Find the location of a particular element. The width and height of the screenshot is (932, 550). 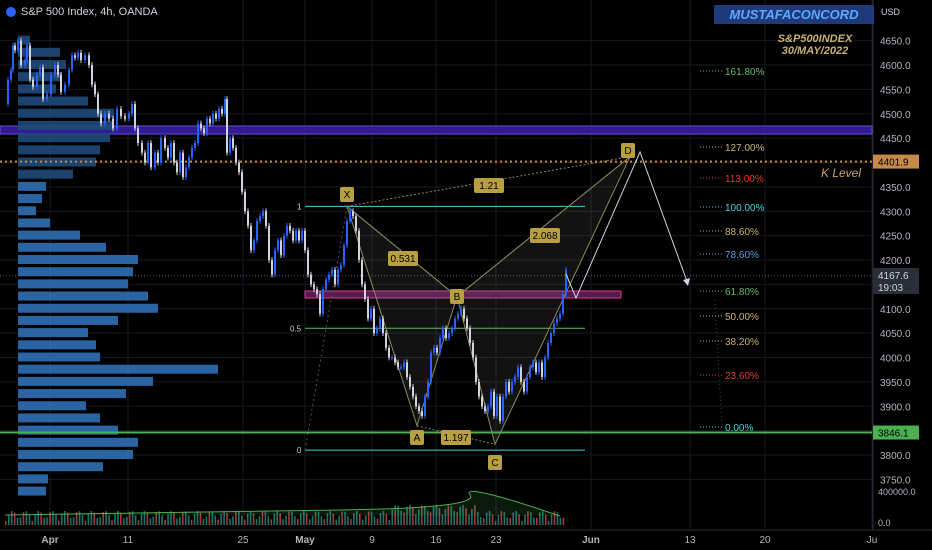

time-axis-label: May is located at coordinates (305, 540).